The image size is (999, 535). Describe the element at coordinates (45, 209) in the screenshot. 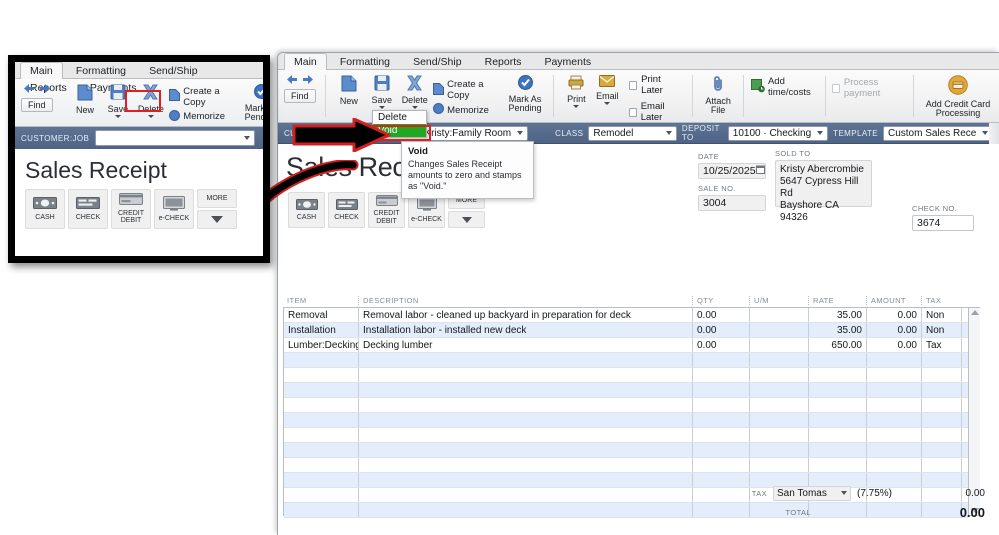

I see `inset-payment-method-cash-button: CASH` at that location.